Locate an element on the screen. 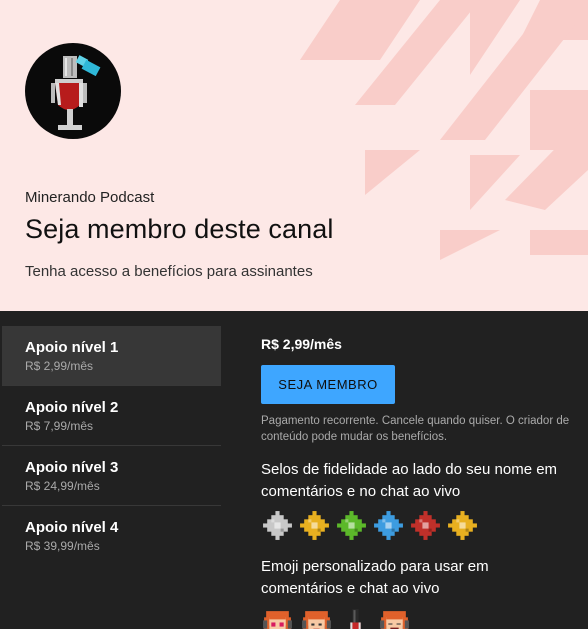 The image size is (588, 629). tier-name: Apoio nível 3 is located at coordinates (72, 467).